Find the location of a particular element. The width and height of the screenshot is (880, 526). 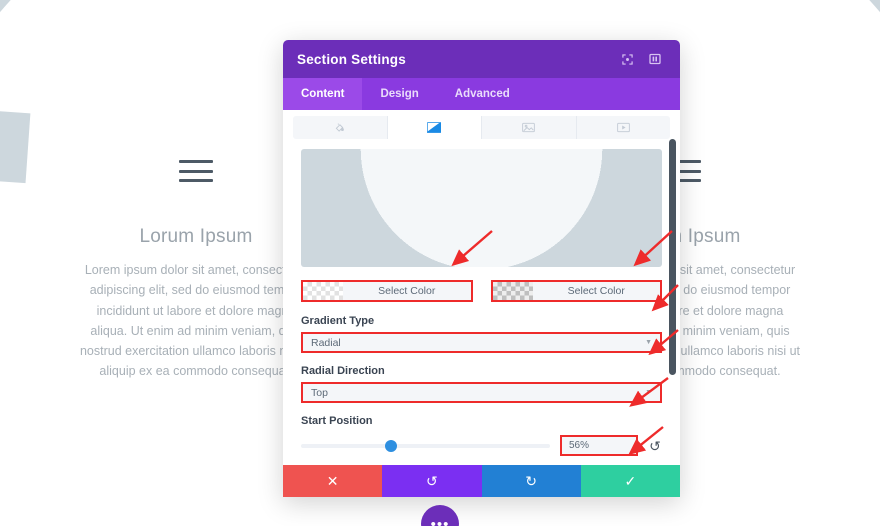

modal-footer: ✕ ↺ ↻ ✓ is located at coordinates (481, 481).